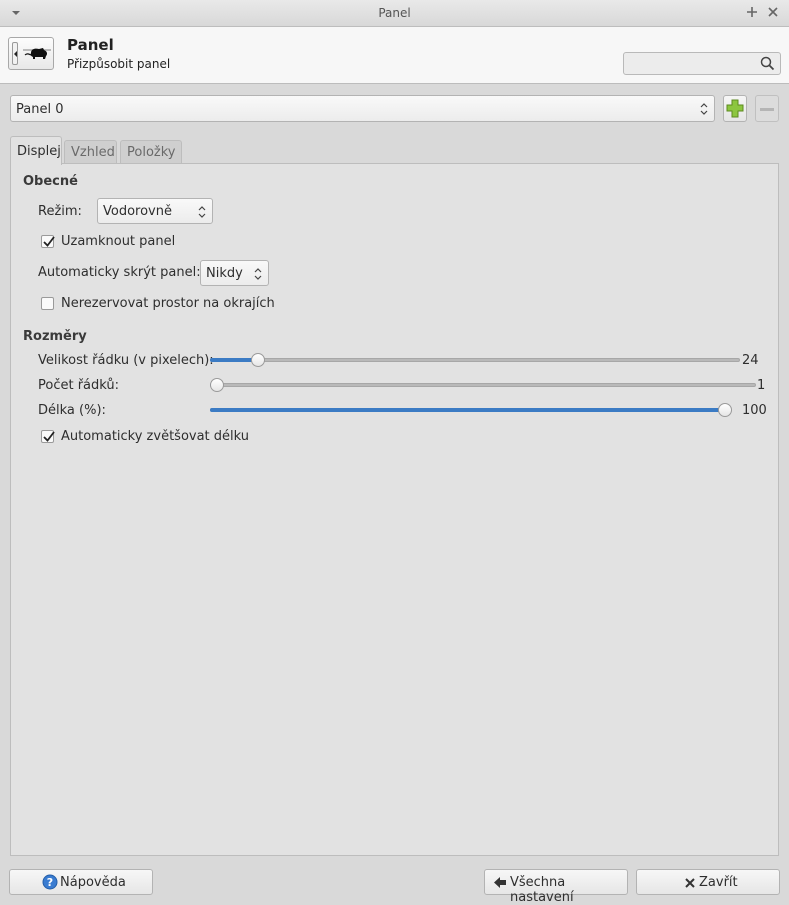  What do you see at coordinates (15, 53) in the screenshot?
I see `back-arrow-icon` at bounding box center [15, 53].